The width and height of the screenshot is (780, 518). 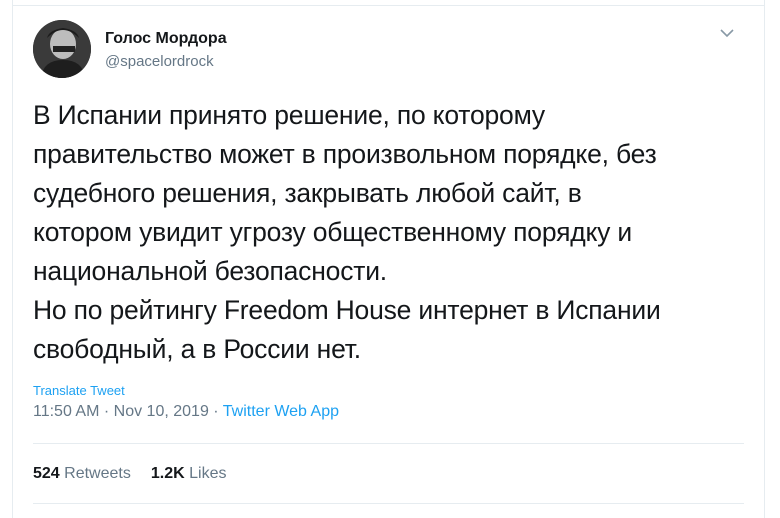 What do you see at coordinates (388, 443) in the screenshot?
I see `stats-top-divider` at bounding box center [388, 443].